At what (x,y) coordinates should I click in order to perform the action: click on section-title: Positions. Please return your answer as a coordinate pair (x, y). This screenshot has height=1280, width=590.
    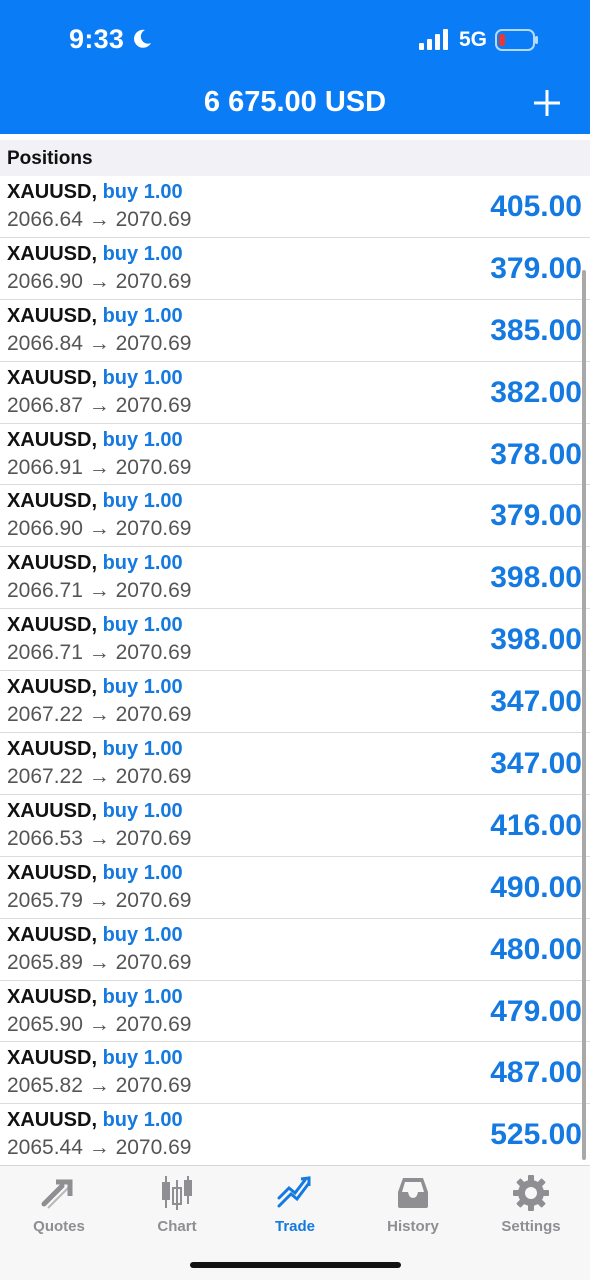
    Looking at the image, I should click on (50, 158).